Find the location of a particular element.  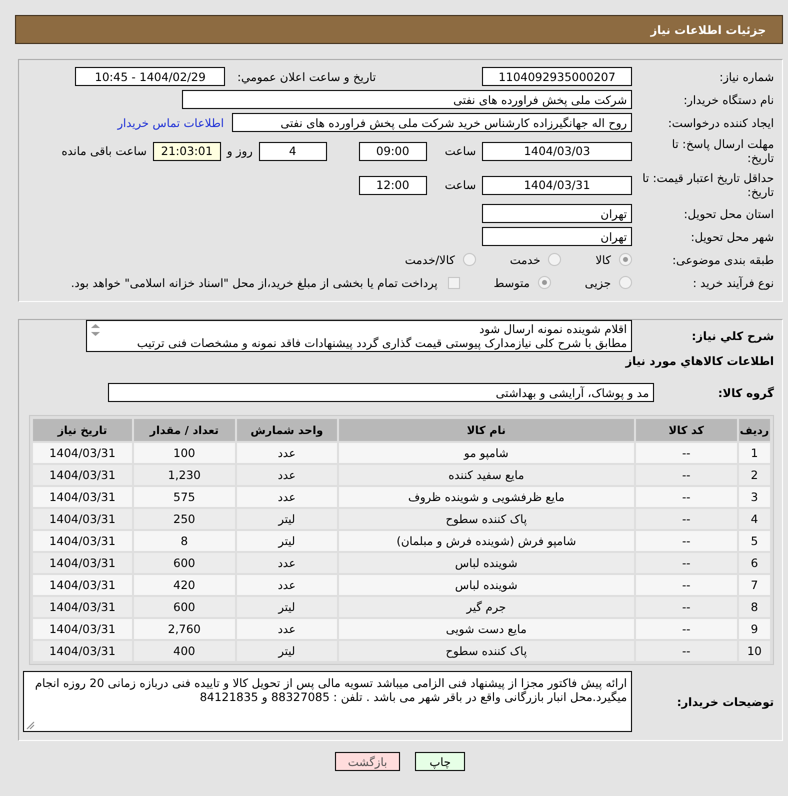

field-label: توضیحات خریدار: is located at coordinates (725, 701).